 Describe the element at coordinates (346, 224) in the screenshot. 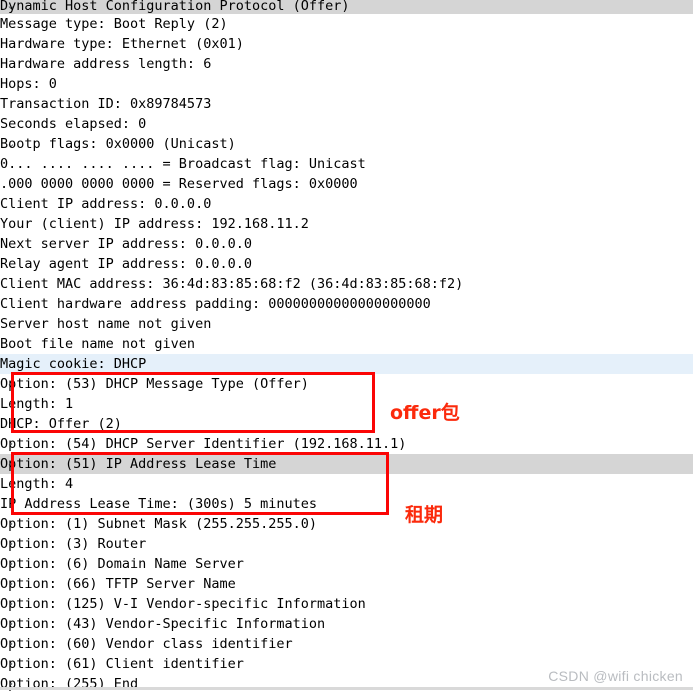

I see `tree-row: Your (client) IP address: 192.168.11.2` at that location.